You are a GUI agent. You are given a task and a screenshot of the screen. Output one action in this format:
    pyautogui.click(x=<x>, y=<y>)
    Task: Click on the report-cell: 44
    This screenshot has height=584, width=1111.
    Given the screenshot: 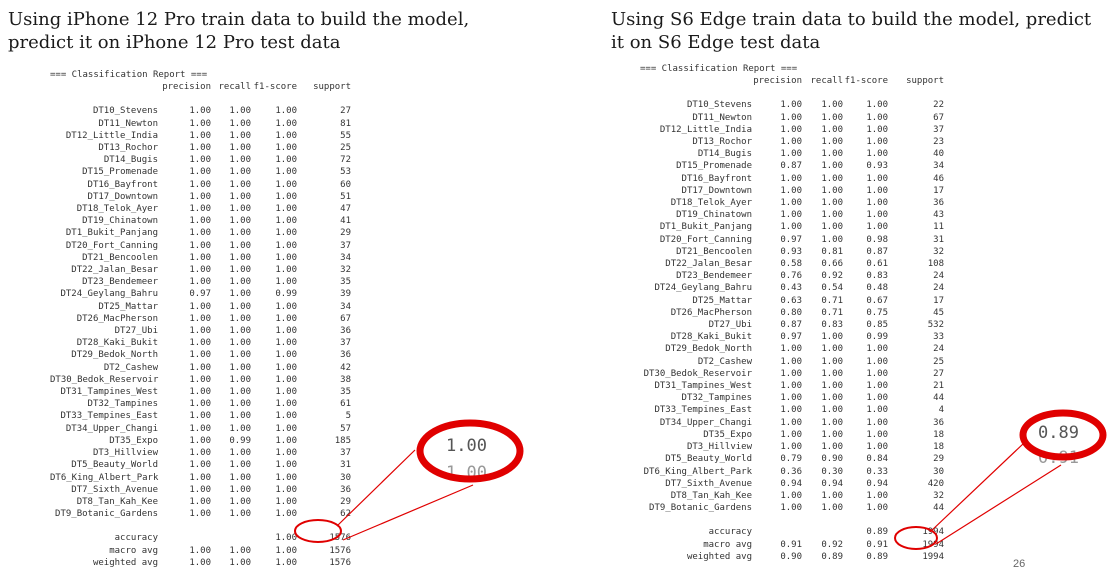 What is the action you would take?
    pyautogui.click(x=938, y=398)
    